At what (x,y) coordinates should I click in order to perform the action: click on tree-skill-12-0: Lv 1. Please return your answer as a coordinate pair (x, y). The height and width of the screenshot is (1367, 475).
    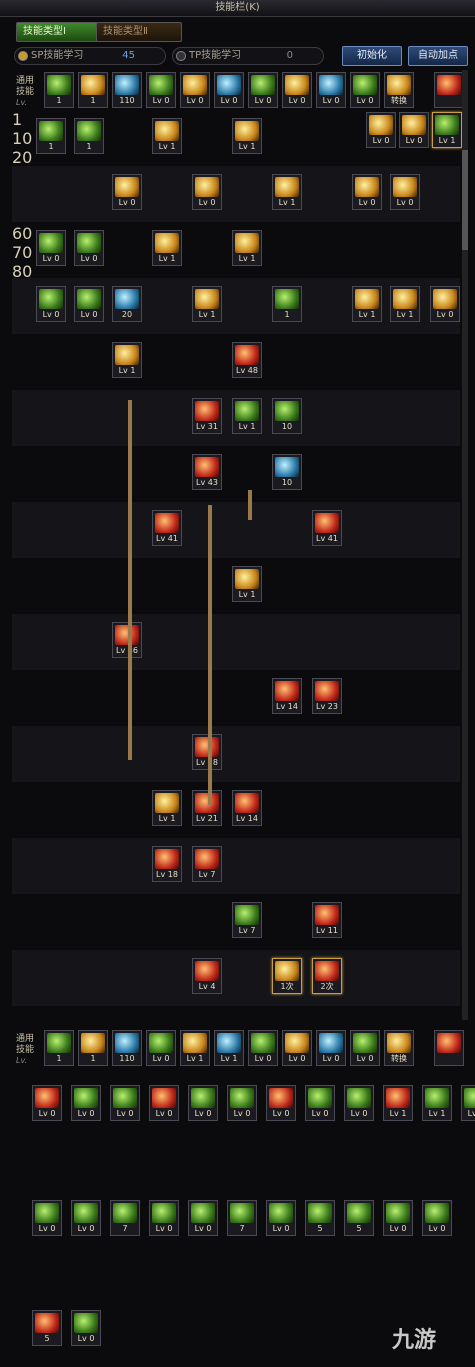
    Looking at the image, I should click on (167, 808).